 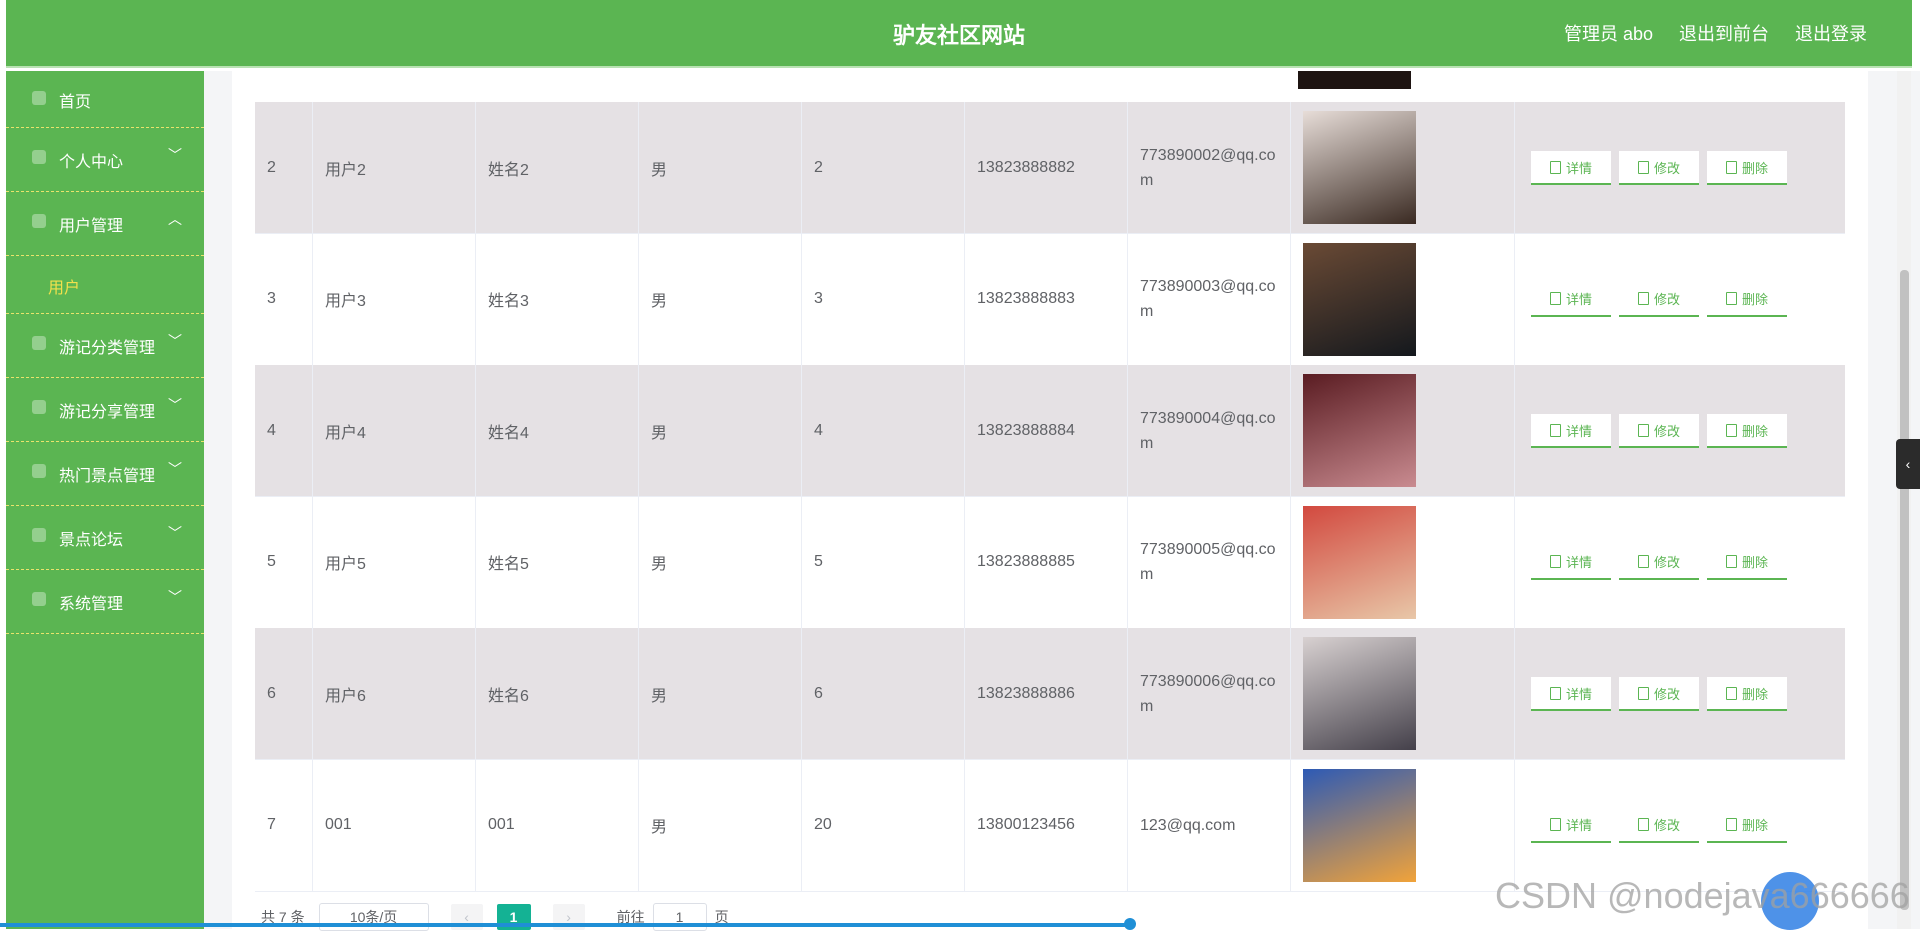 I want to click on progress-handle, so click(x=1130, y=924).